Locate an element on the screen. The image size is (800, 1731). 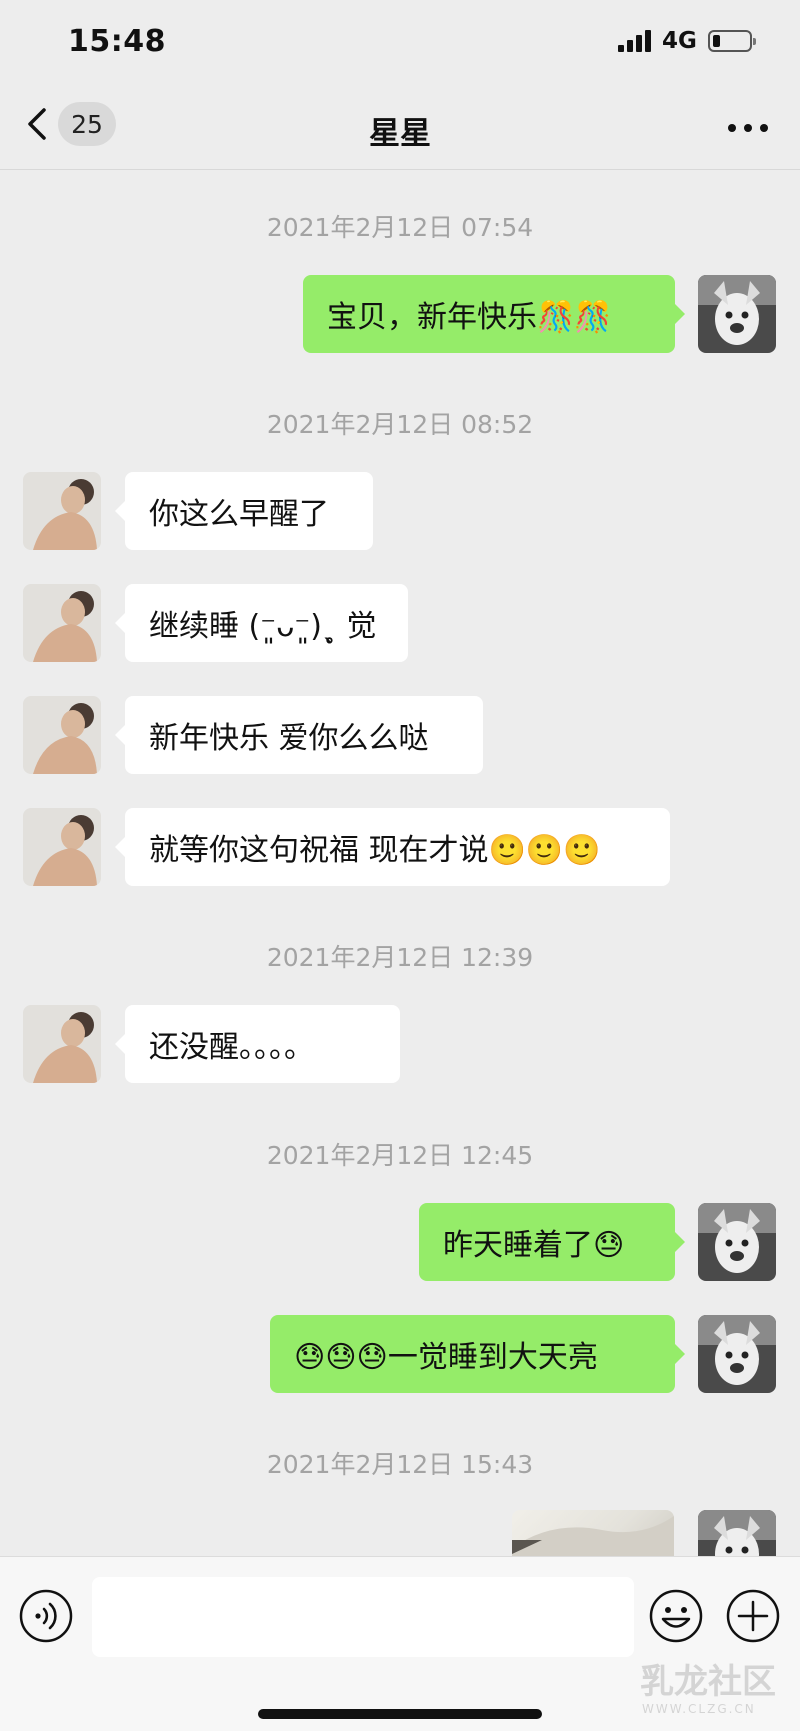
network-type: 4G is located at coordinates (679, 41).